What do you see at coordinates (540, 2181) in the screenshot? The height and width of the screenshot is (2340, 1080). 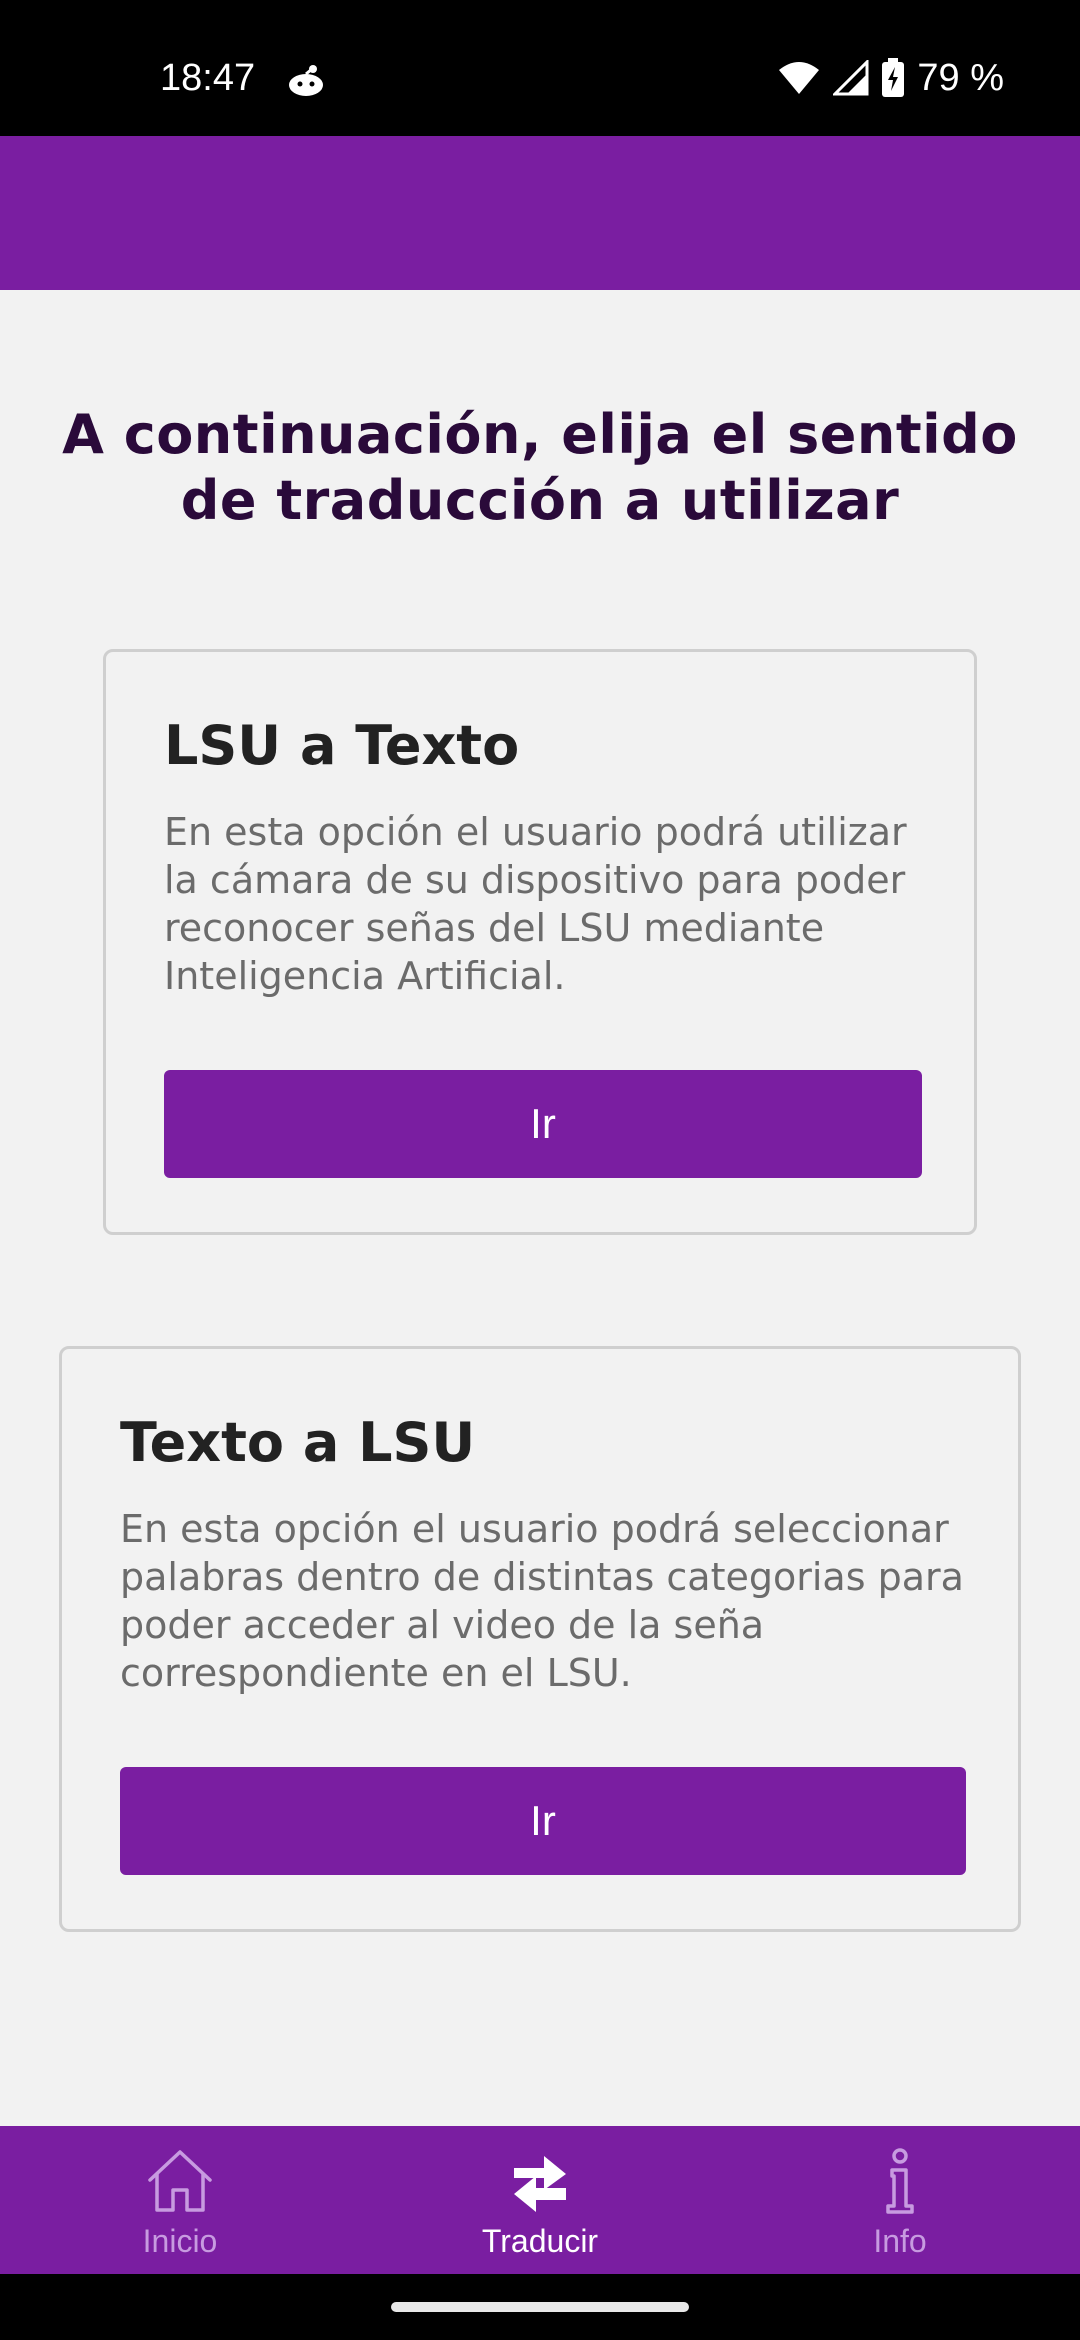 I see `swap-arrows-icon` at bounding box center [540, 2181].